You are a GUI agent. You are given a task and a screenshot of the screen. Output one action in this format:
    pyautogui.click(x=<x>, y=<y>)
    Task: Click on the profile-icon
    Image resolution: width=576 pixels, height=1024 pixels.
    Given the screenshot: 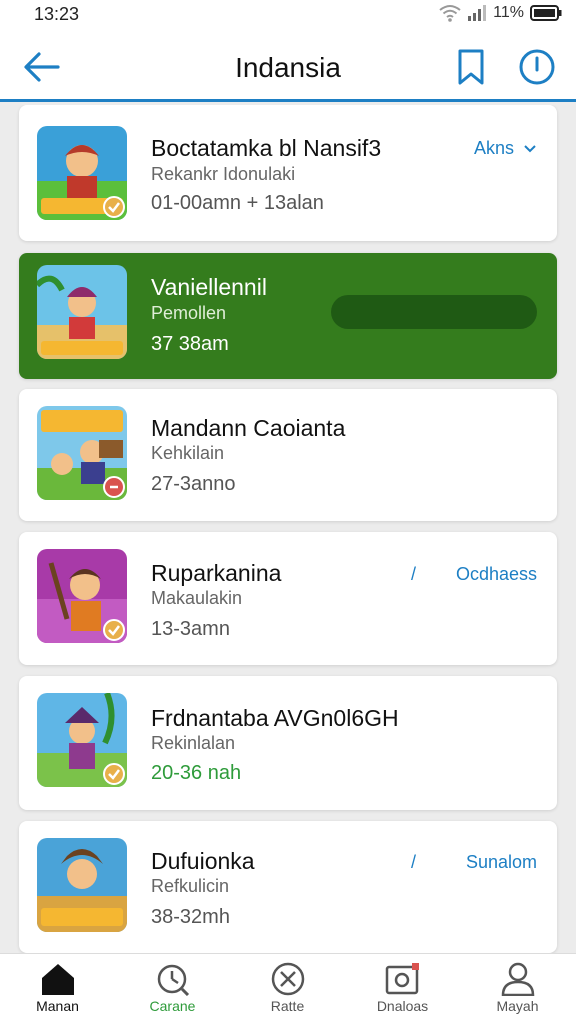 What is the action you would take?
    pyautogui.click(x=517, y=979)
    